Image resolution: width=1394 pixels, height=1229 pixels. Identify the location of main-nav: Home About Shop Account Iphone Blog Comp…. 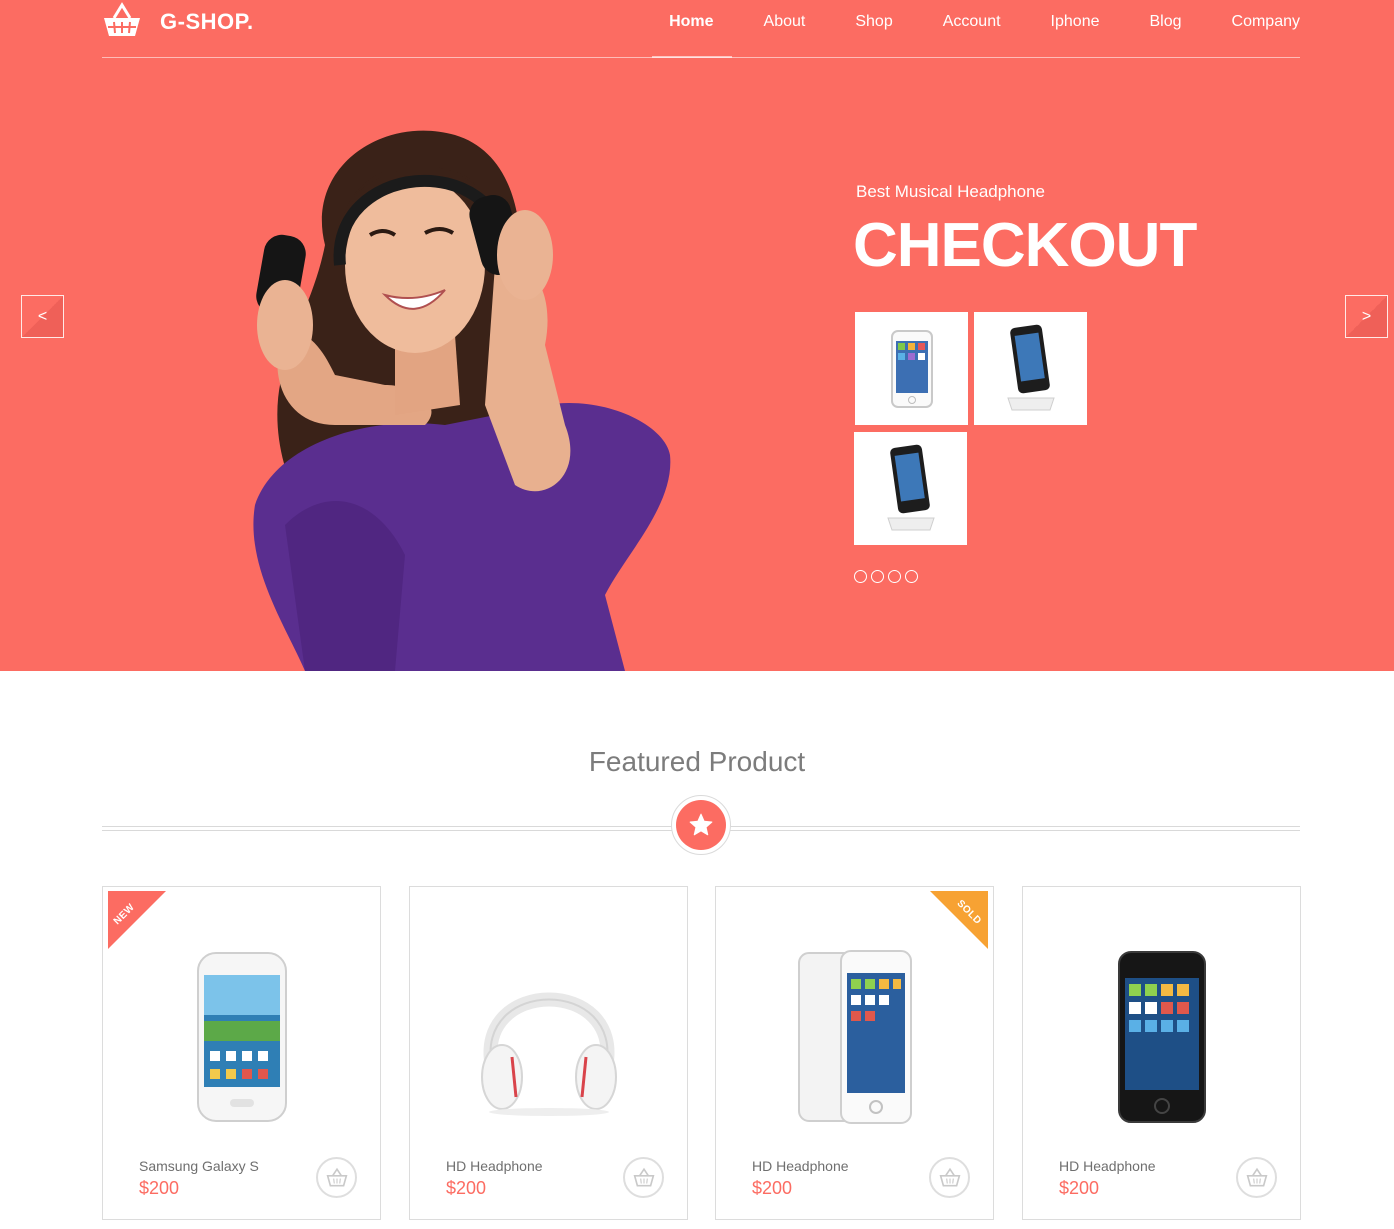
(959, 29).